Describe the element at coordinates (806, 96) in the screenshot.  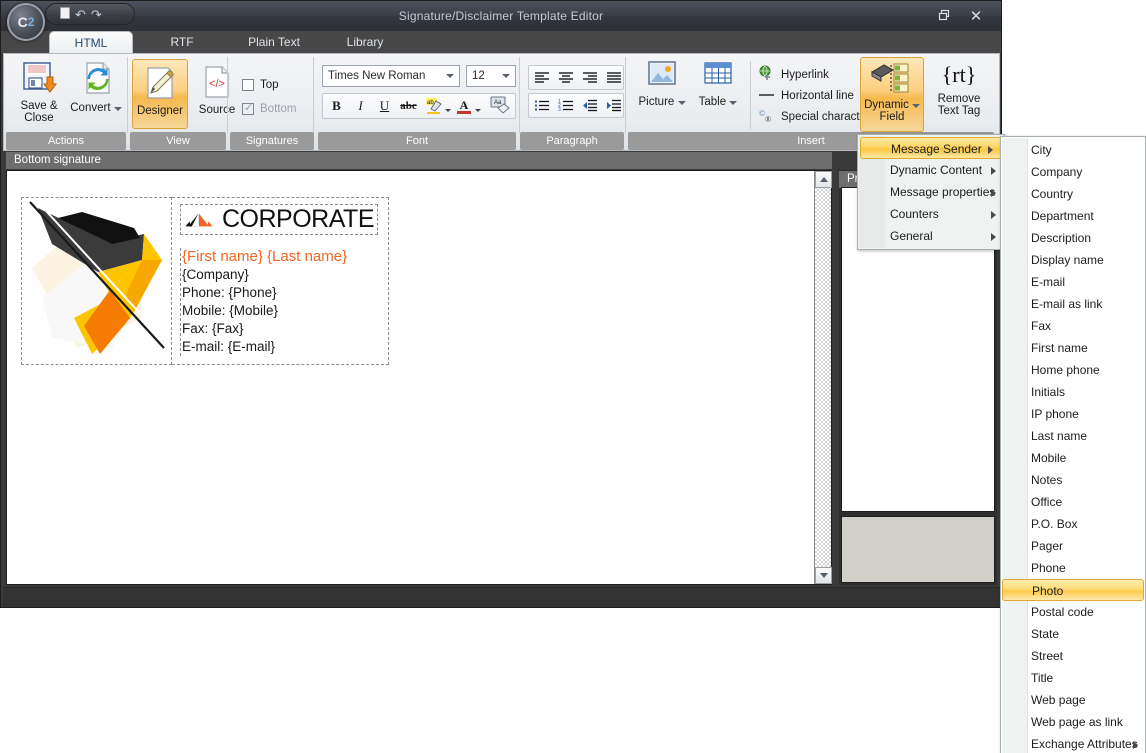
I see `horizontal-line-button: Horizontal line` at that location.